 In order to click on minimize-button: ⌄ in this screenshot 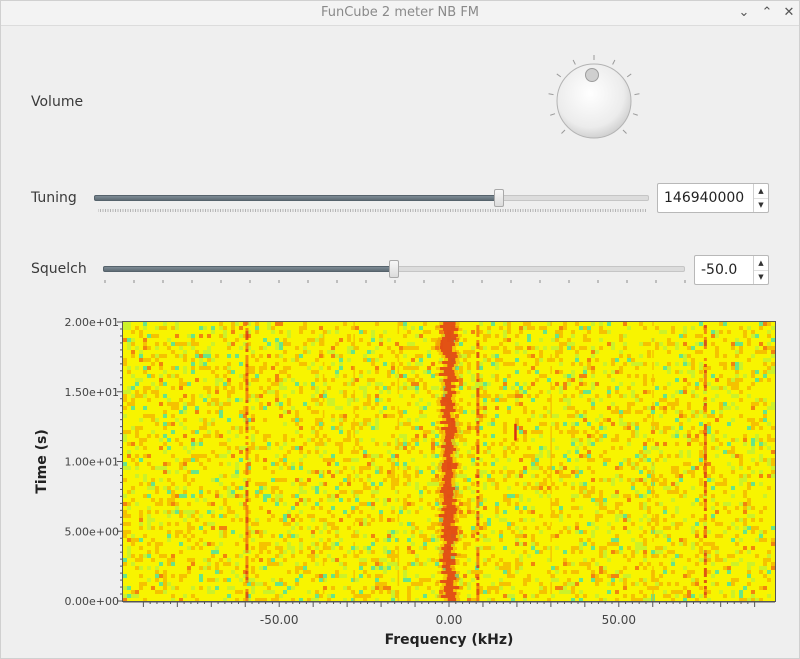, I will do `click(744, 13)`.